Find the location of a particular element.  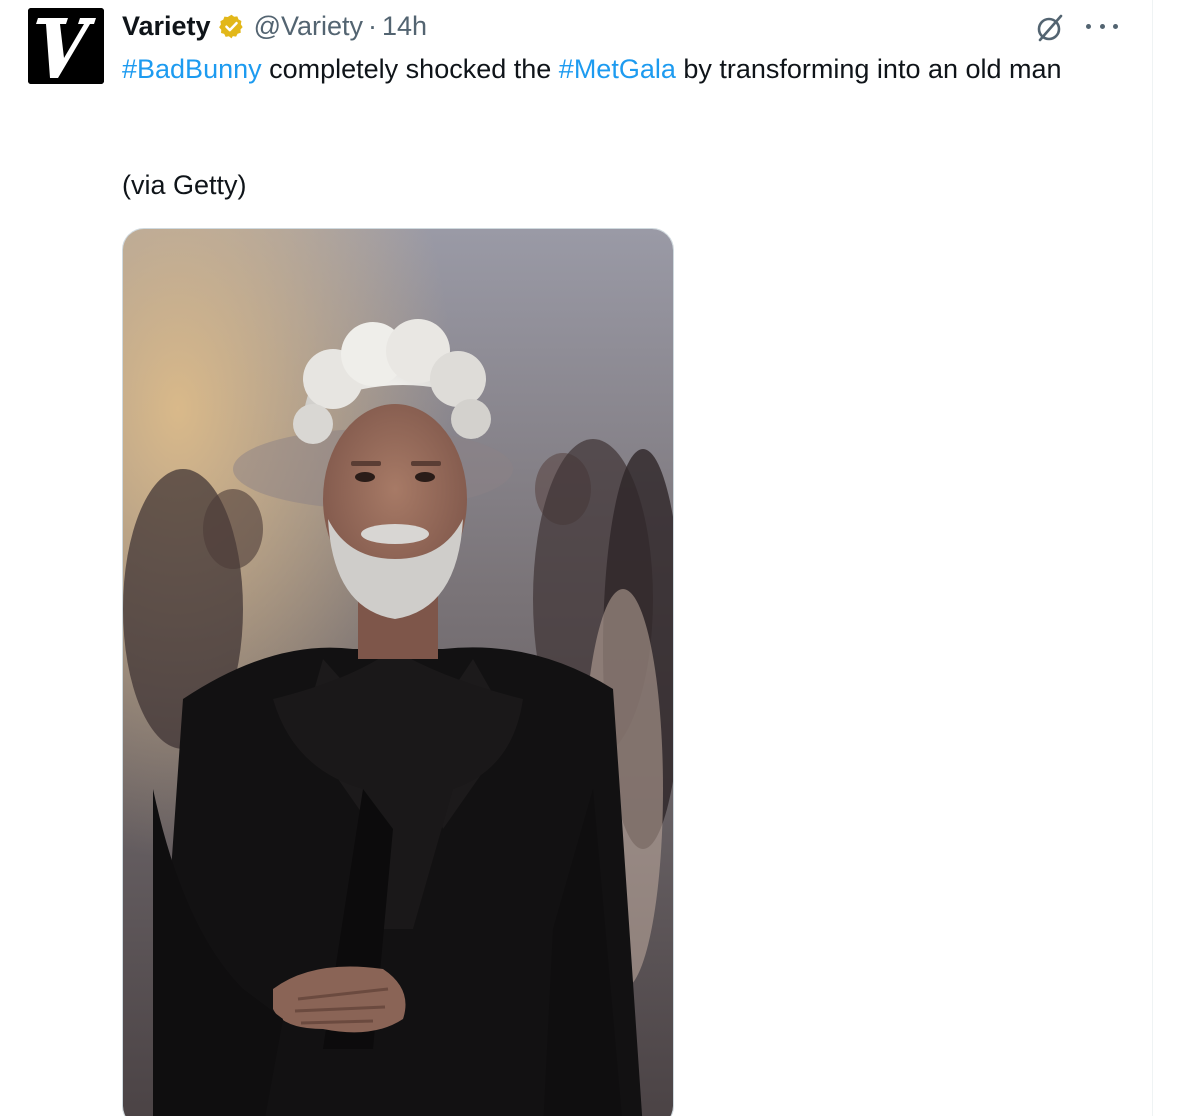

hashtag-badbunny: #BadBunny is located at coordinates (192, 69).